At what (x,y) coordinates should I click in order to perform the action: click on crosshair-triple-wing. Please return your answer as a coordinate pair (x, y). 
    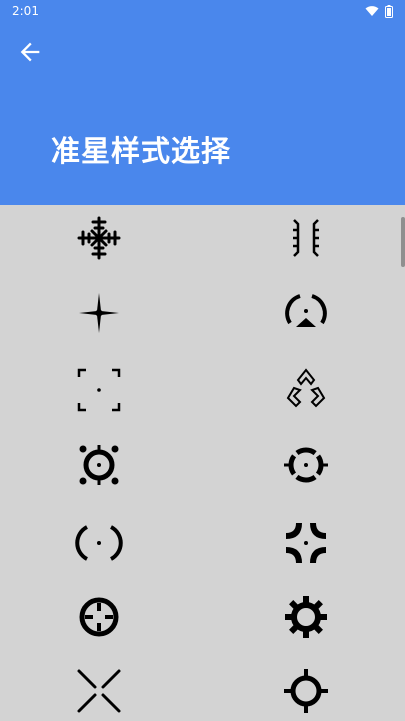
    Looking at the image, I should click on (306, 390).